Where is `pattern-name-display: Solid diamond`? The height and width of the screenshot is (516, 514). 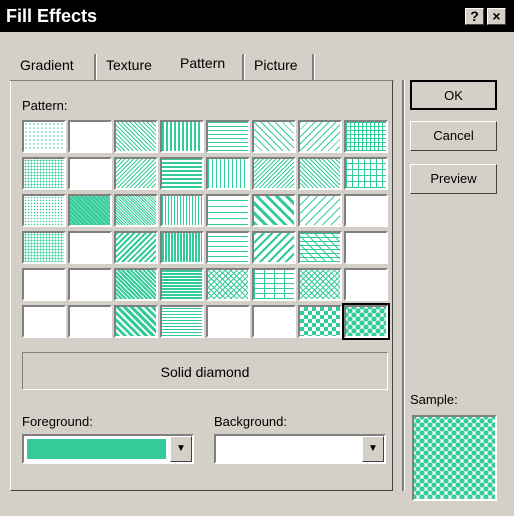 pattern-name-display: Solid diamond is located at coordinates (205, 371).